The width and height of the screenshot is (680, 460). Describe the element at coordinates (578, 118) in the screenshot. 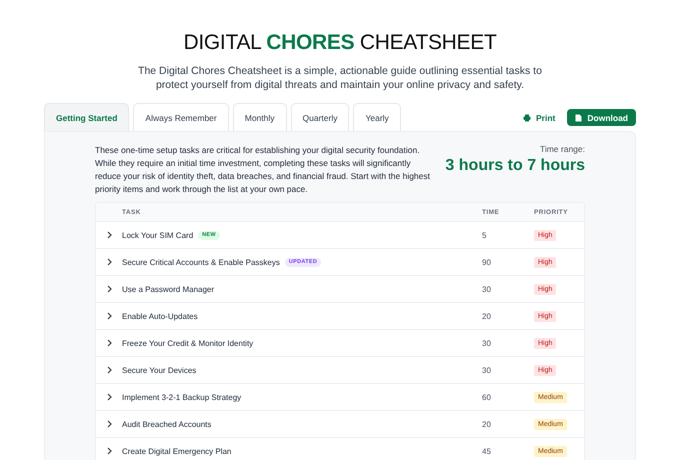

I see `file-icon` at that location.